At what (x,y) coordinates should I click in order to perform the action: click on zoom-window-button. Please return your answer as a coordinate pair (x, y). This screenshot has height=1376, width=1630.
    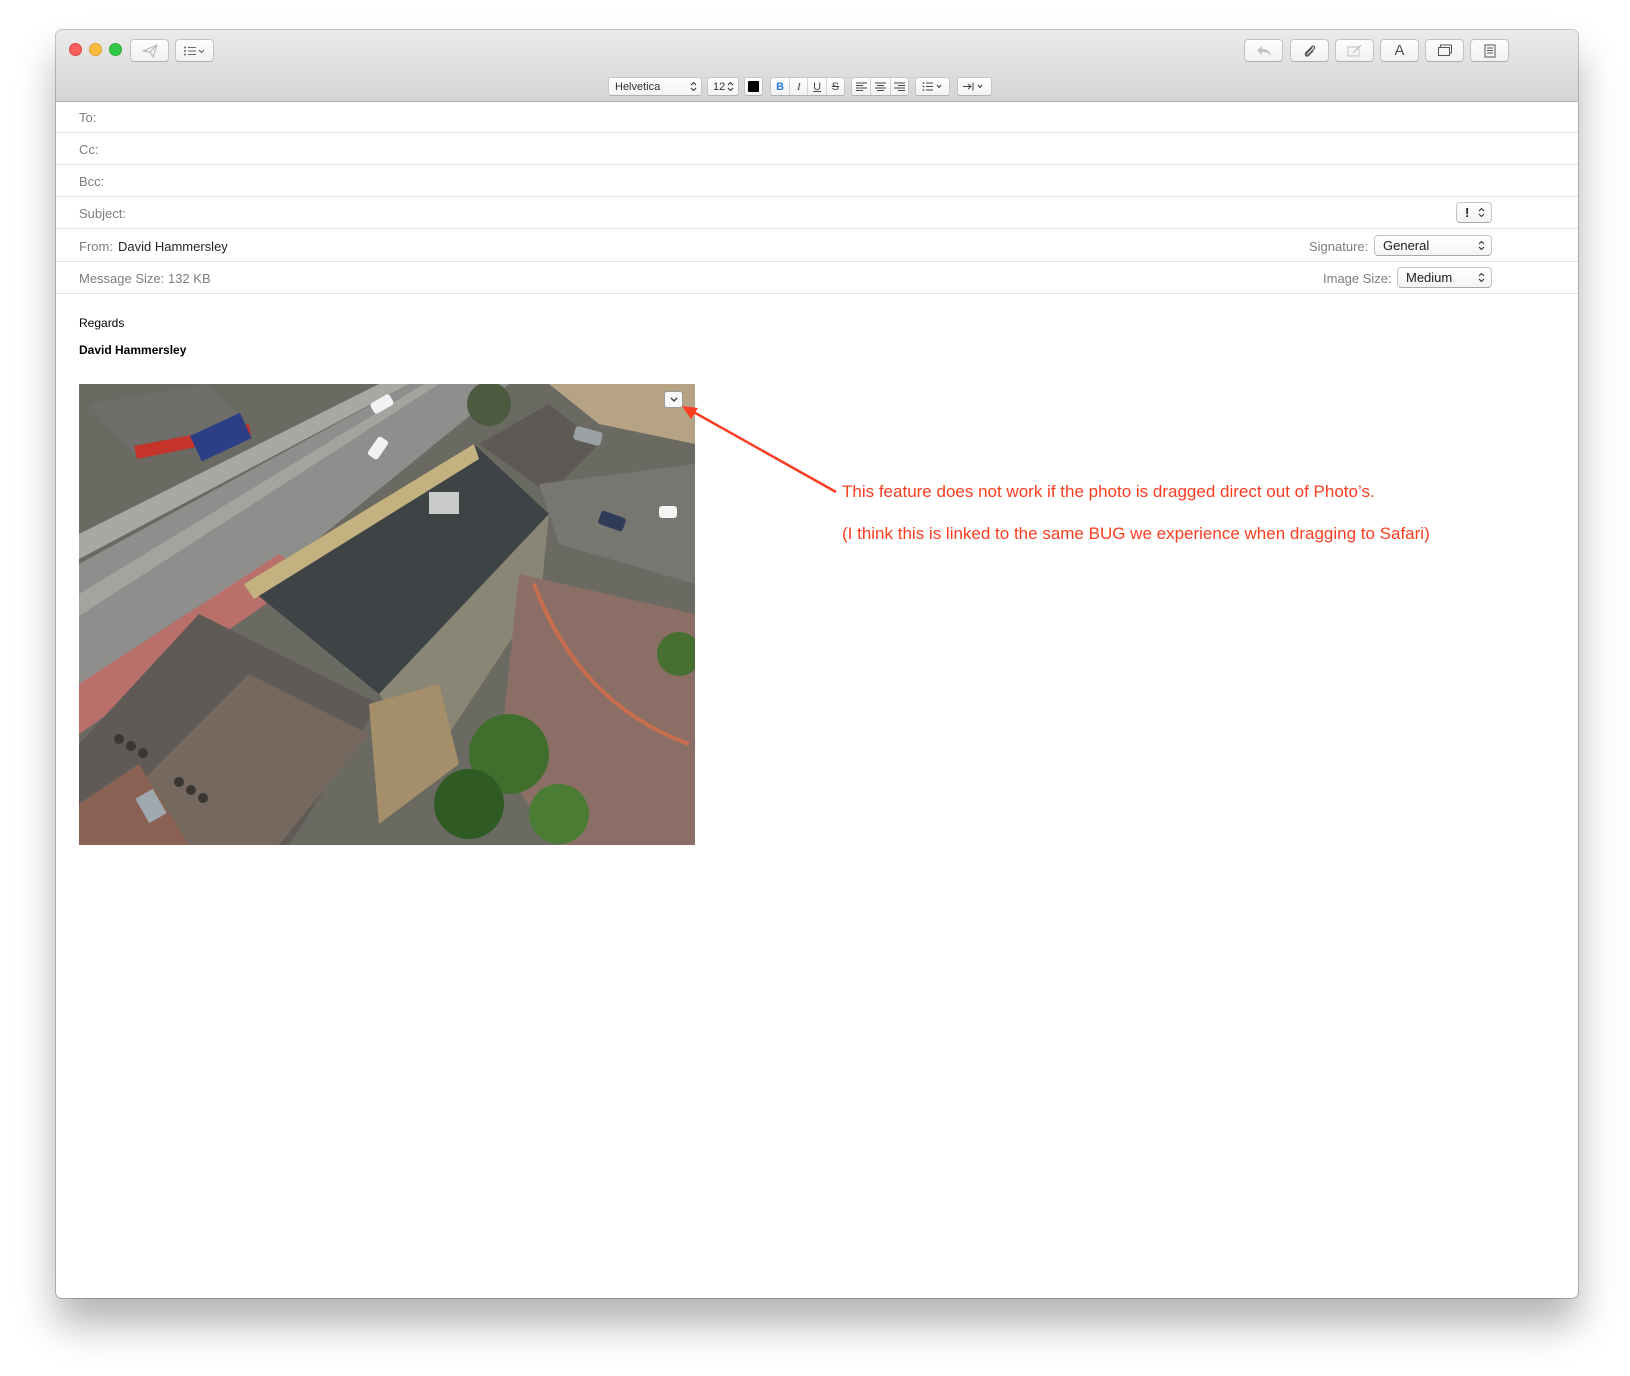
    Looking at the image, I should click on (115, 49).